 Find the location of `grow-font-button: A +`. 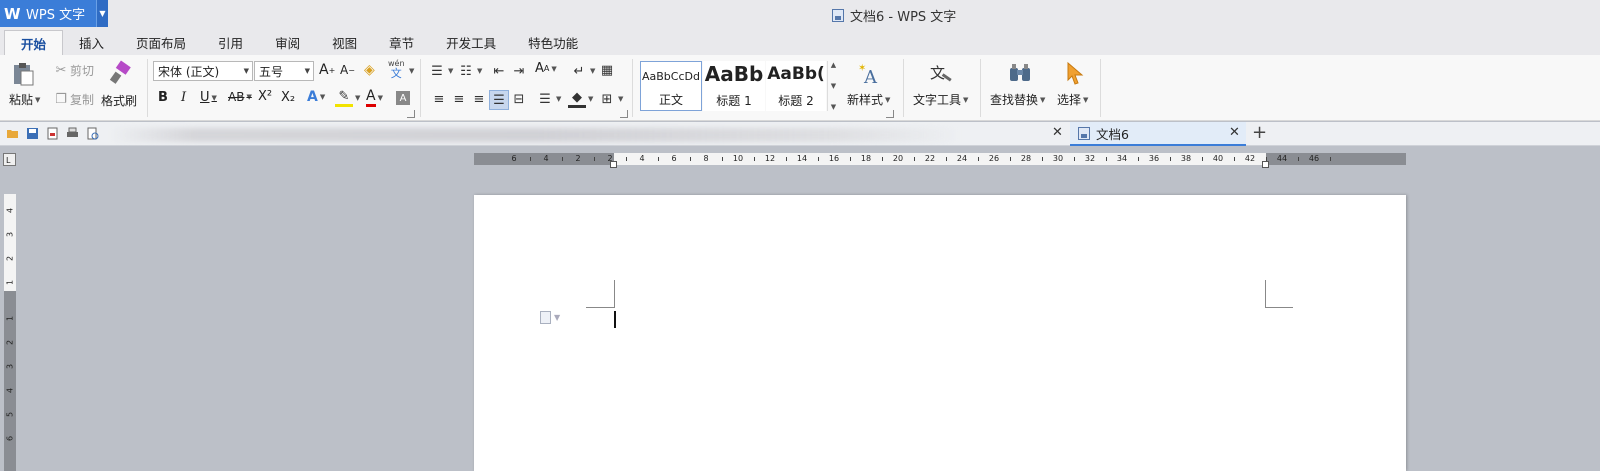

grow-font-button: A + is located at coordinates (327, 70).